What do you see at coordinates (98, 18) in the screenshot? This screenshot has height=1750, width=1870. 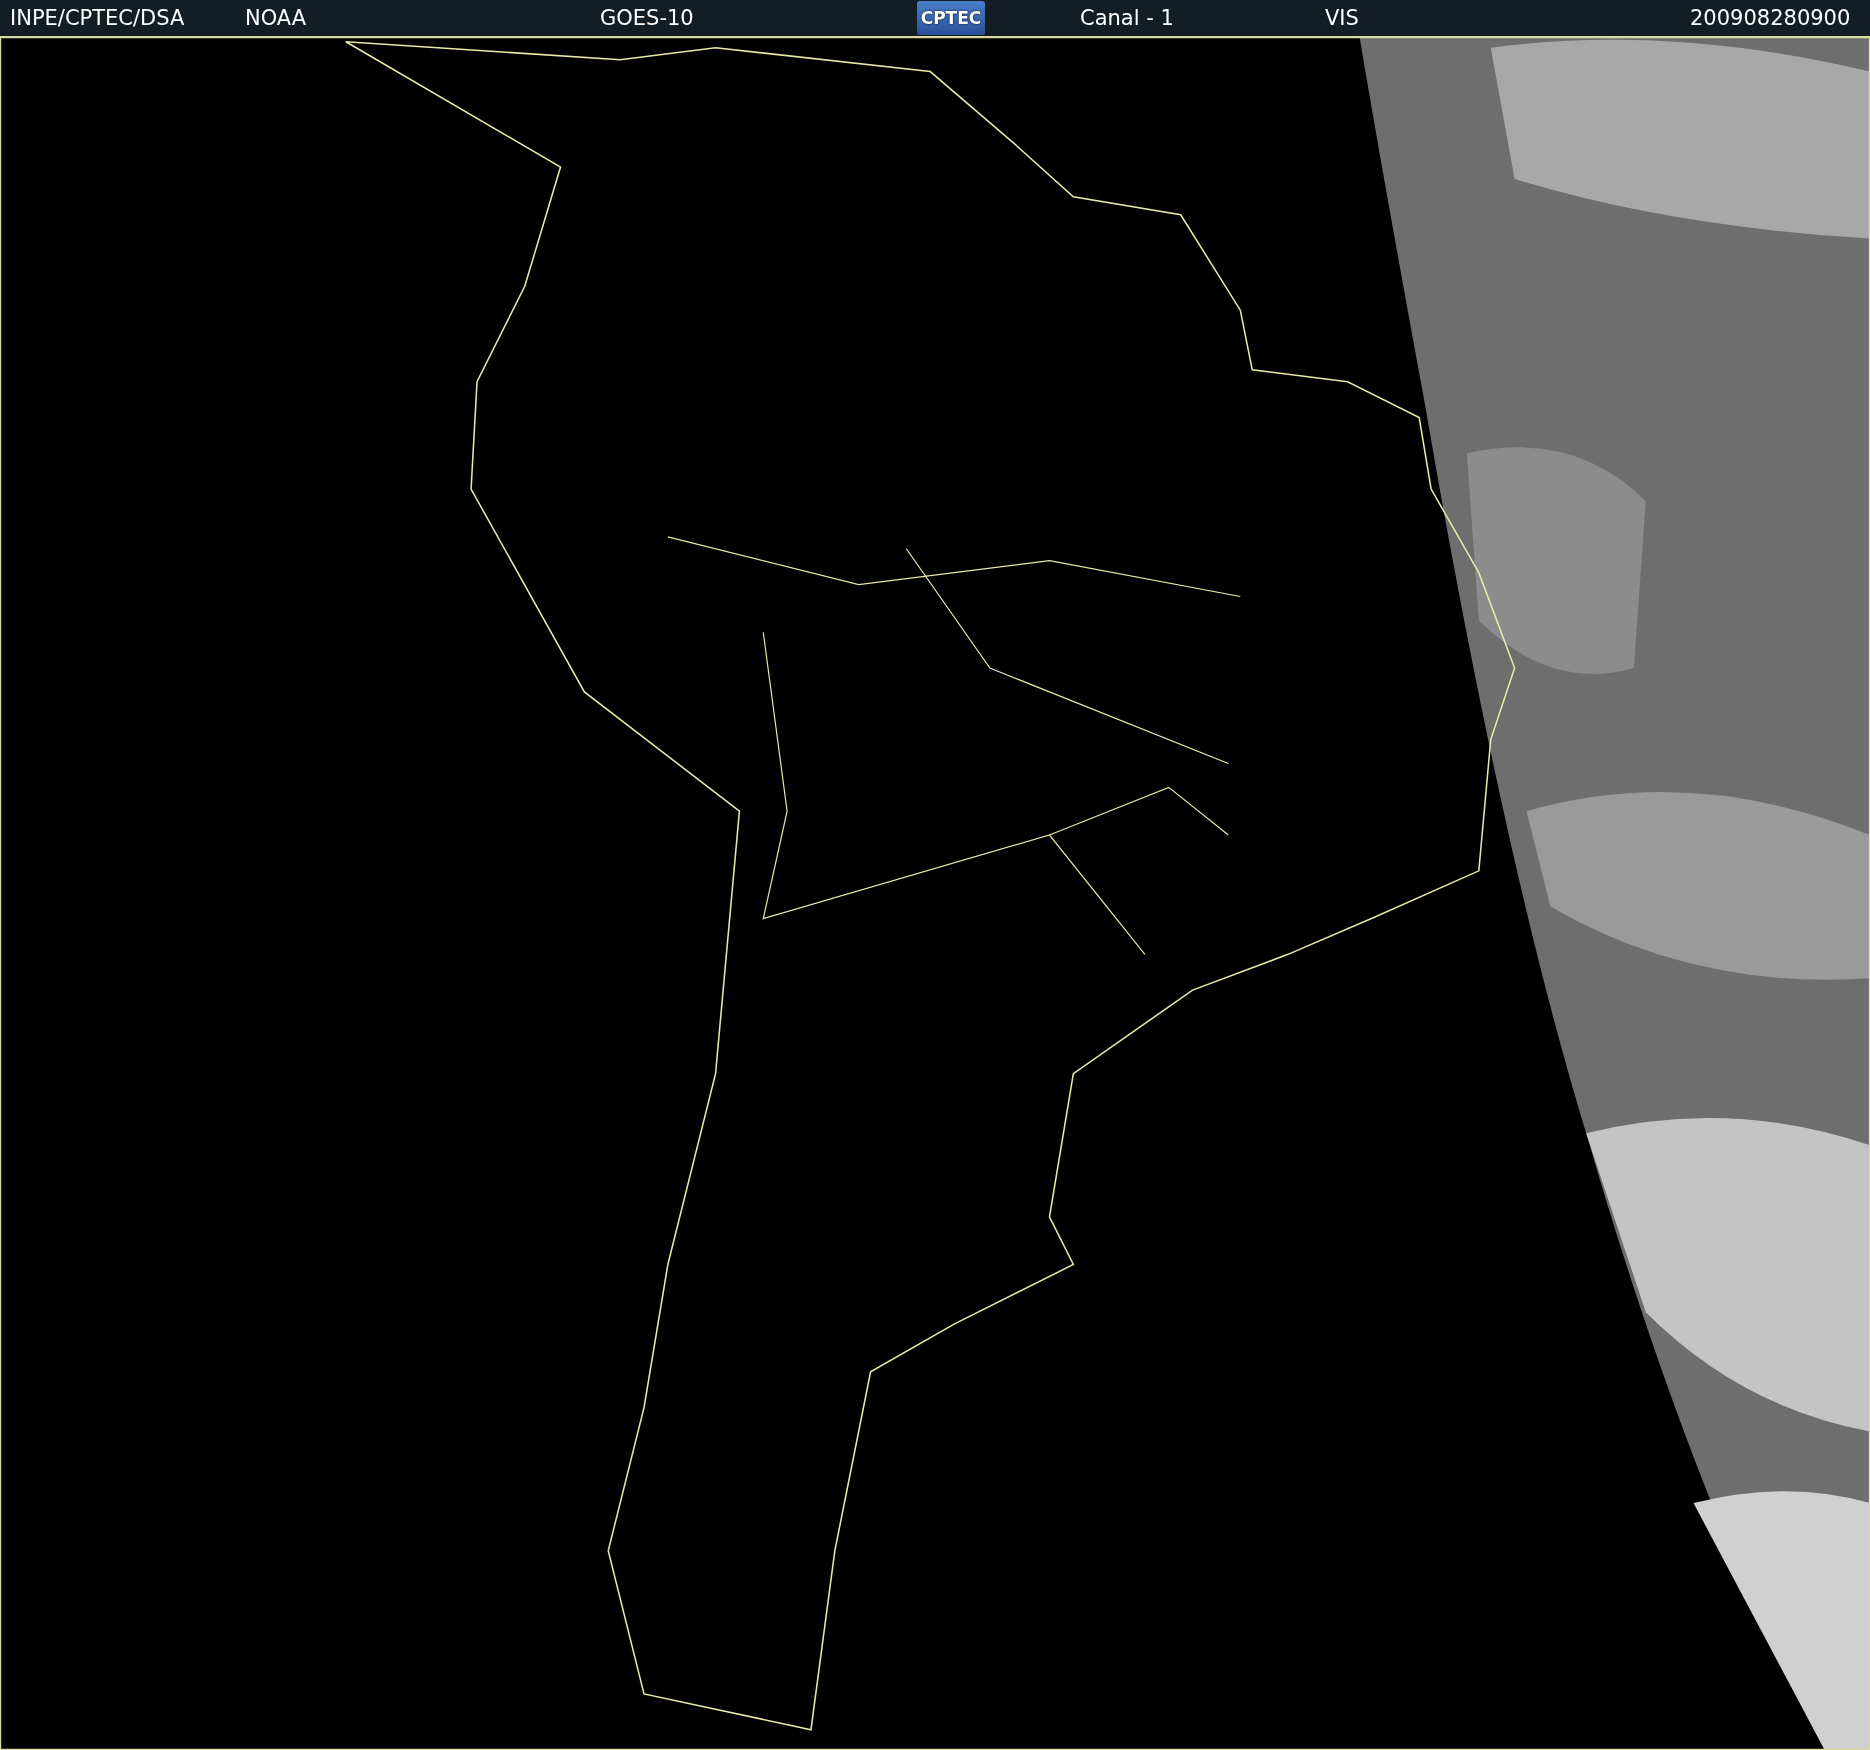 I see `header-label: INPE/CPTEC/DSA` at bounding box center [98, 18].